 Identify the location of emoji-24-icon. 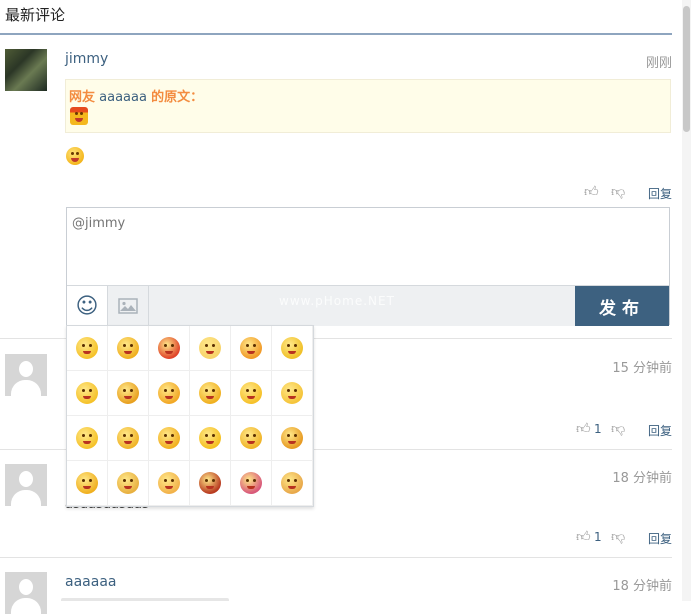
(292, 483).